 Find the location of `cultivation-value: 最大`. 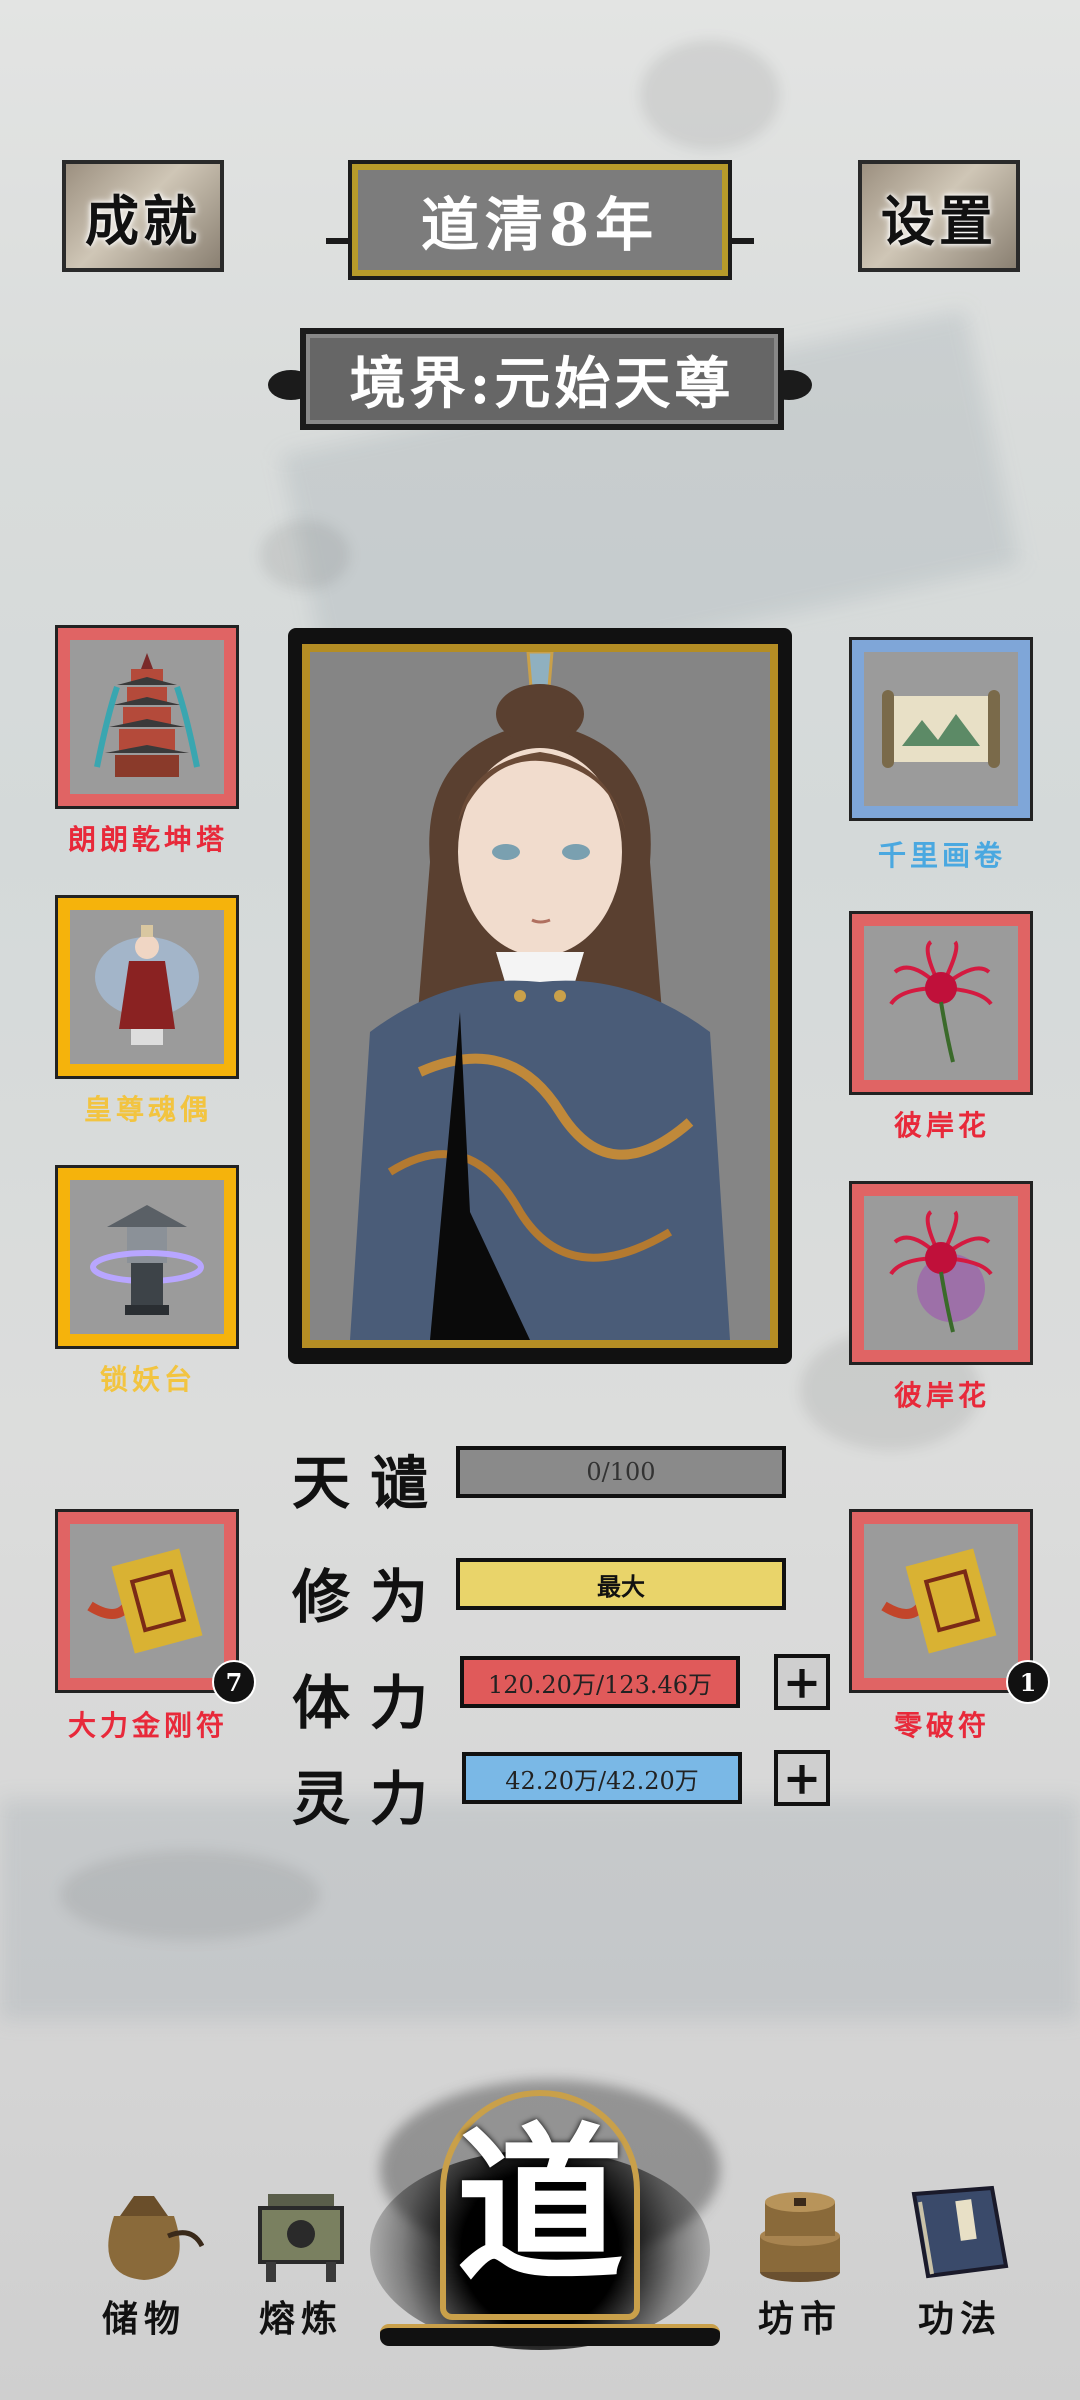

cultivation-value: 最大 is located at coordinates (621, 1586).